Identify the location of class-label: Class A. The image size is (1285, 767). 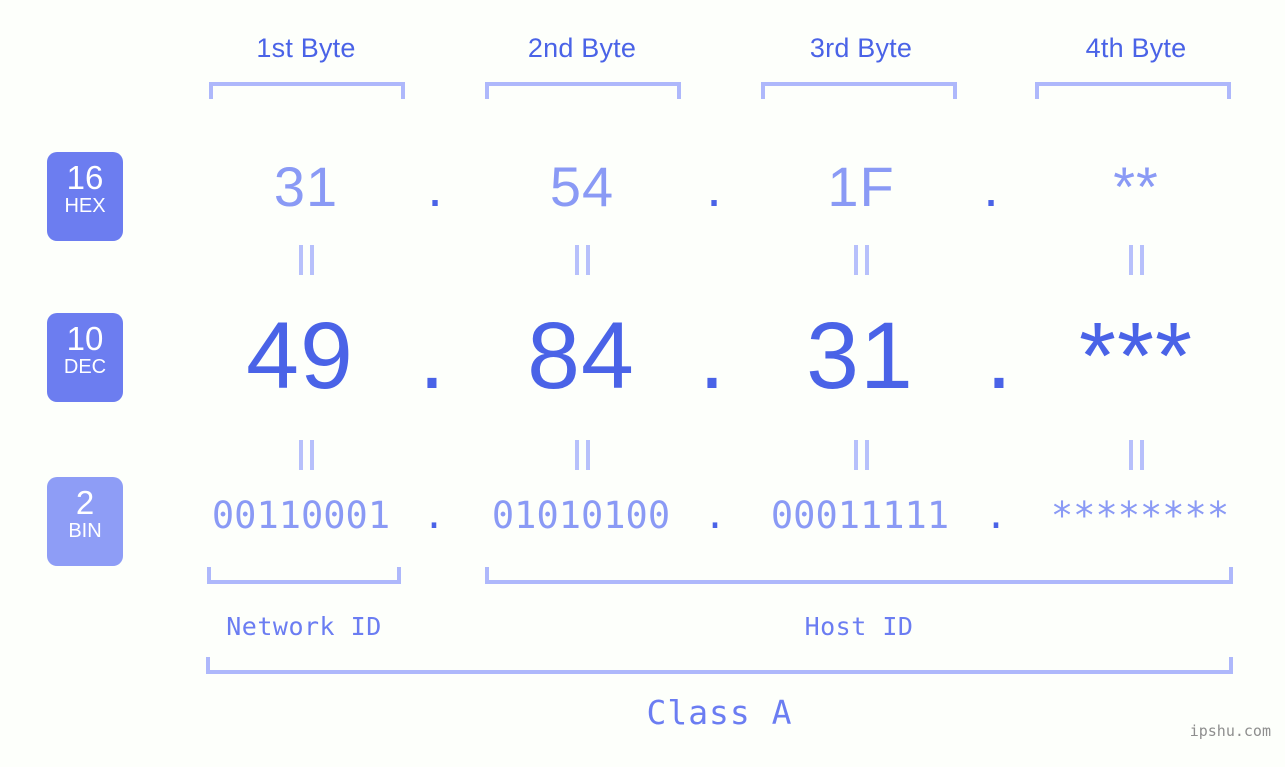
(719, 712).